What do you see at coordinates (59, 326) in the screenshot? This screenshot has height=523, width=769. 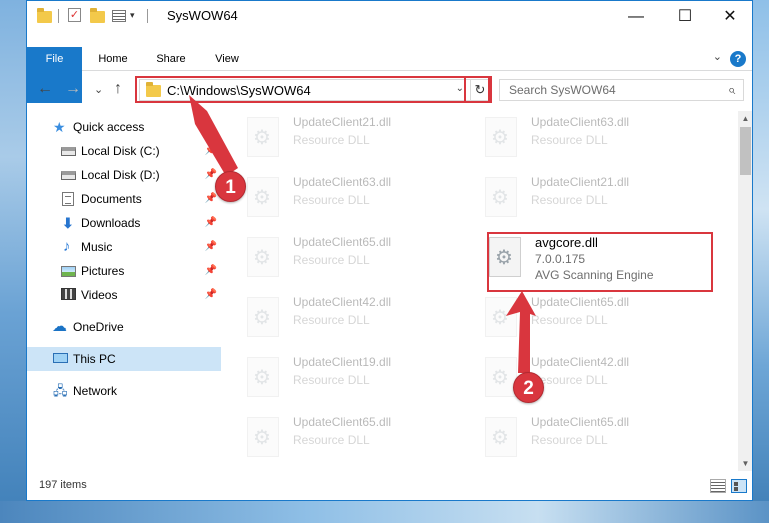 I see `cloud-icon: ☁` at bounding box center [59, 326].